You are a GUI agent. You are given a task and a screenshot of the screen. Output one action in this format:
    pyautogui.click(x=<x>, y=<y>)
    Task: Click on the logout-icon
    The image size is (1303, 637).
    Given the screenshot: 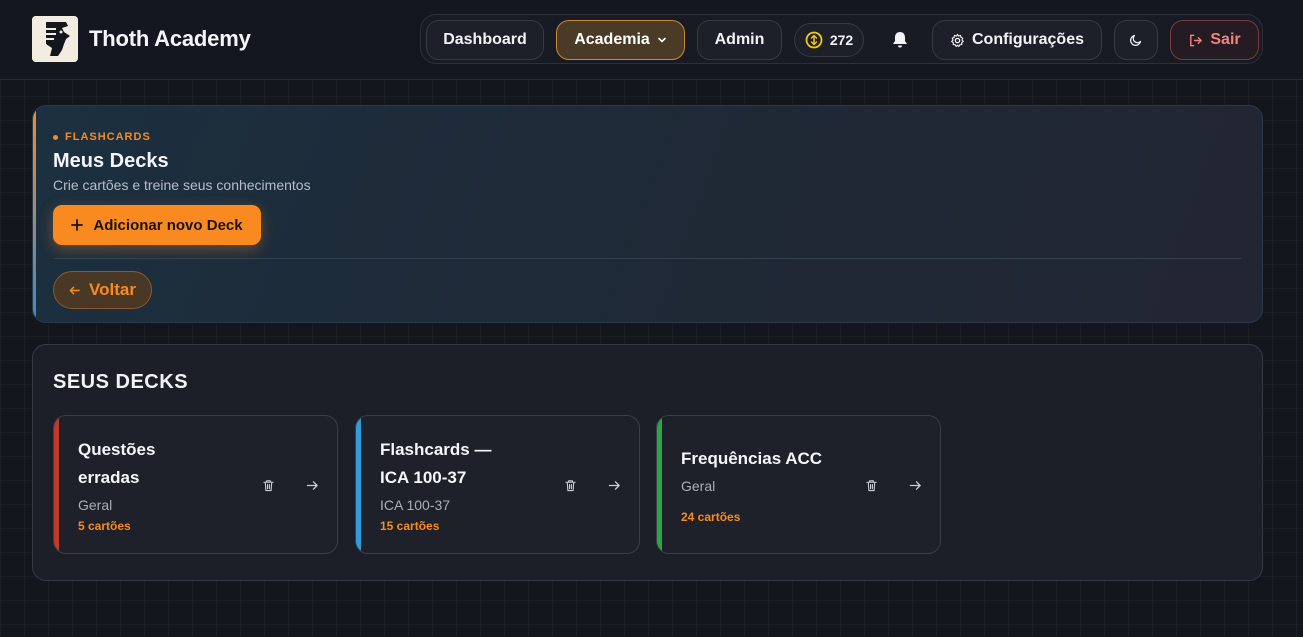 What is the action you would take?
    pyautogui.click(x=1196, y=40)
    